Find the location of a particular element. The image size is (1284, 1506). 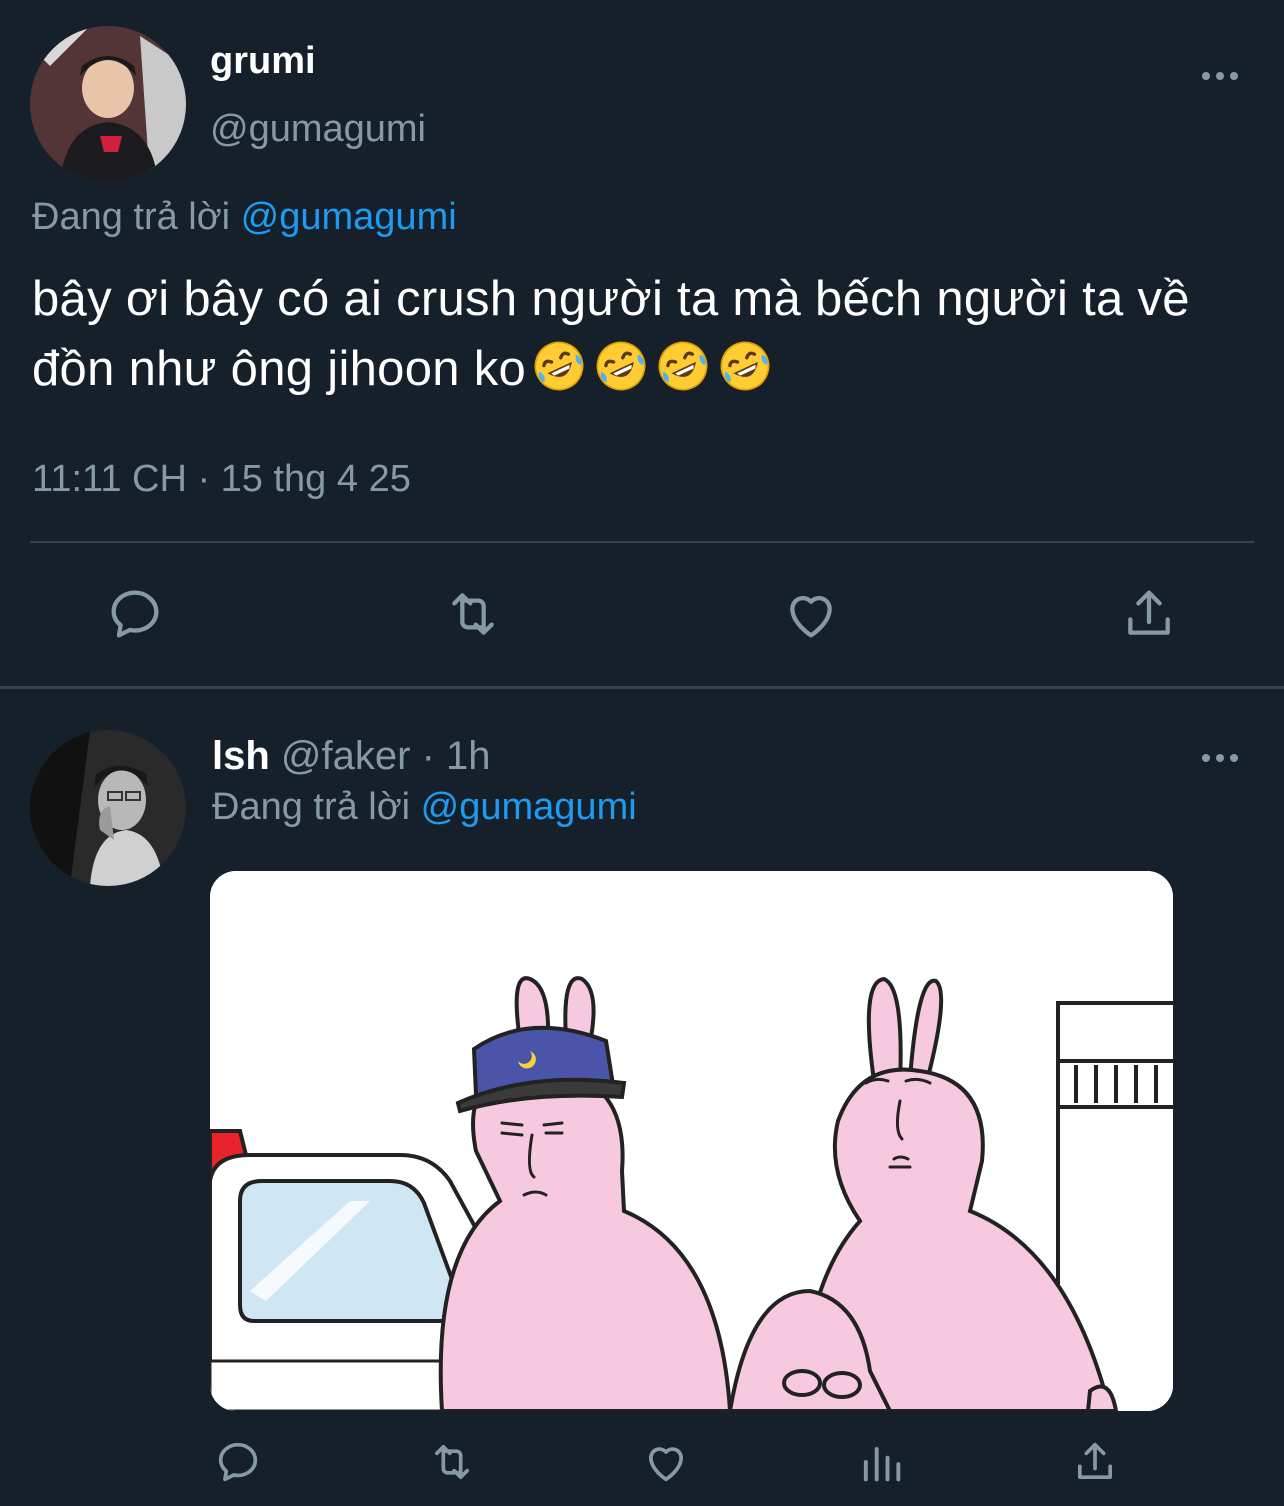

handle: @faker is located at coordinates (346, 756).